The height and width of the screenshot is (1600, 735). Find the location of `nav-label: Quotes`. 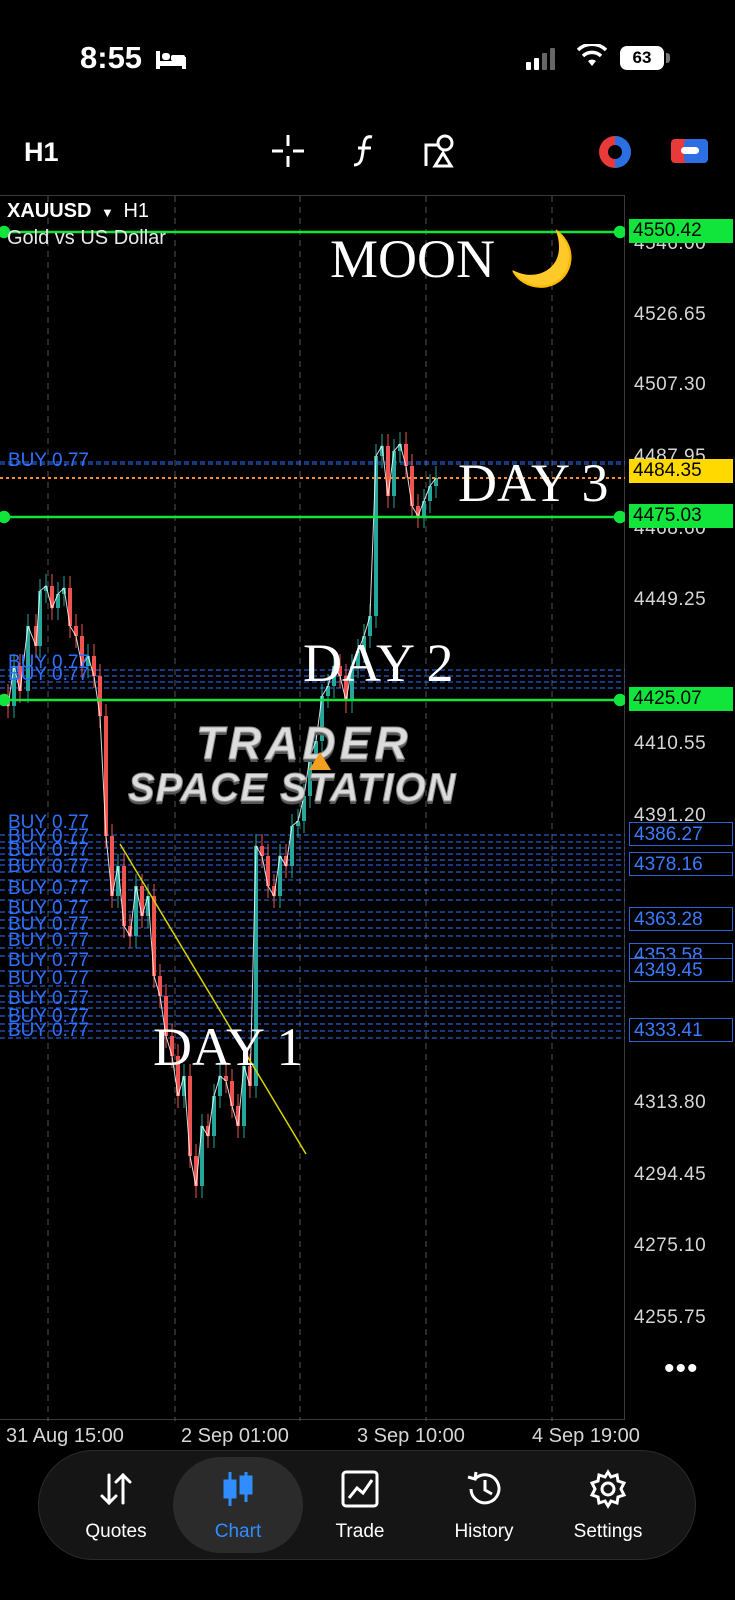

nav-label: Quotes is located at coordinates (116, 1531).